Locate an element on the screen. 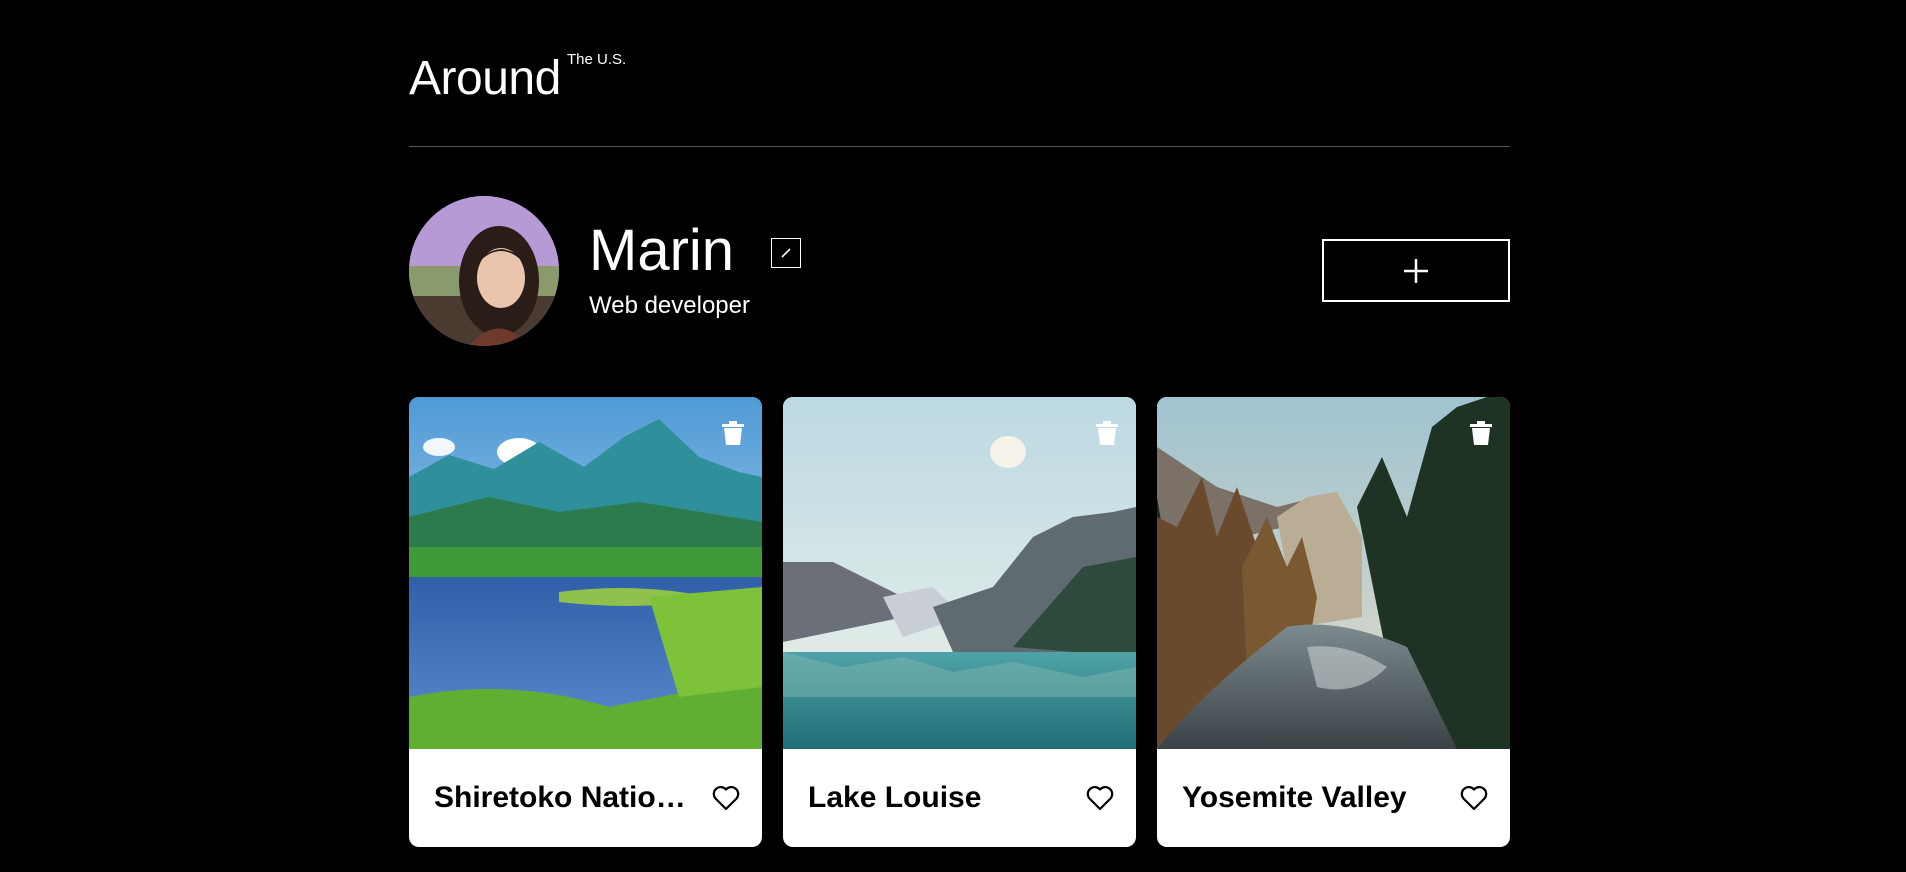 Image resolution: width=1906 pixels, height=872 pixels. logo-superscript: The U.S. is located at coordinates (597, 59).